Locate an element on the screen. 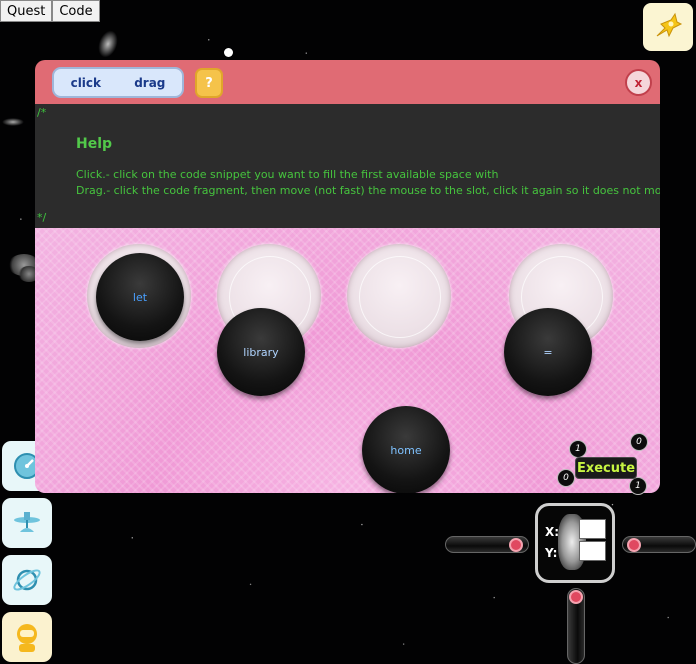  pipe-node-left is located at coordinates (516, 545).